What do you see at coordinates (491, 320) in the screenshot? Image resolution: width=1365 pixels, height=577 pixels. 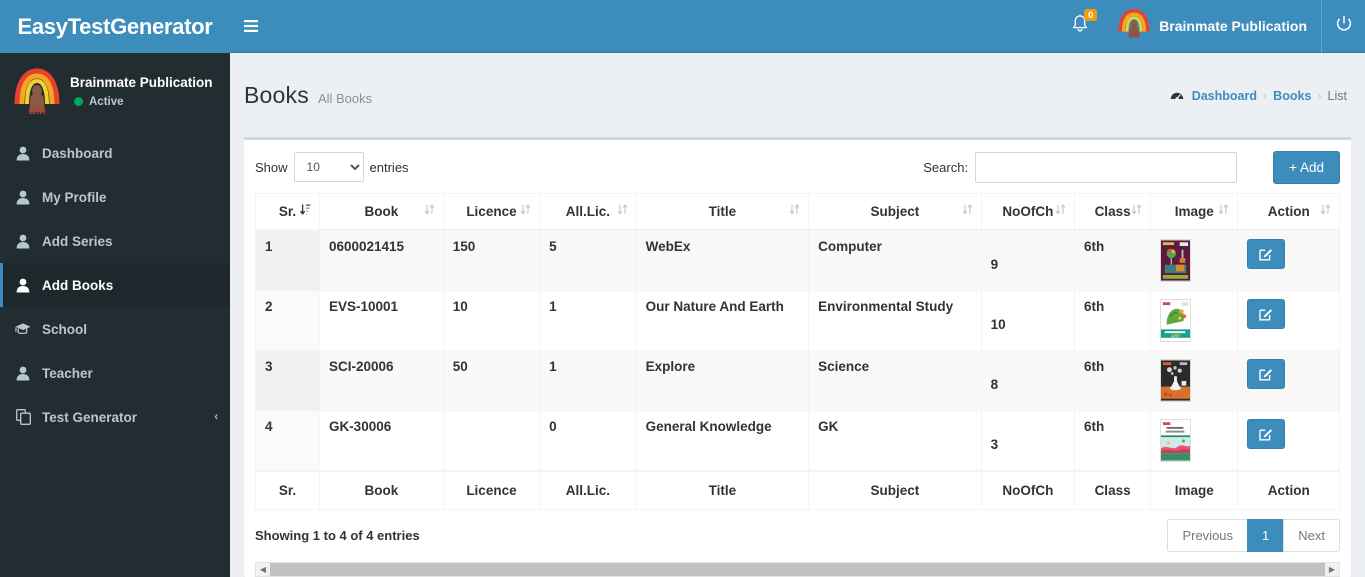 I see `cell-licence: 10` at bounding box center [491, 320].